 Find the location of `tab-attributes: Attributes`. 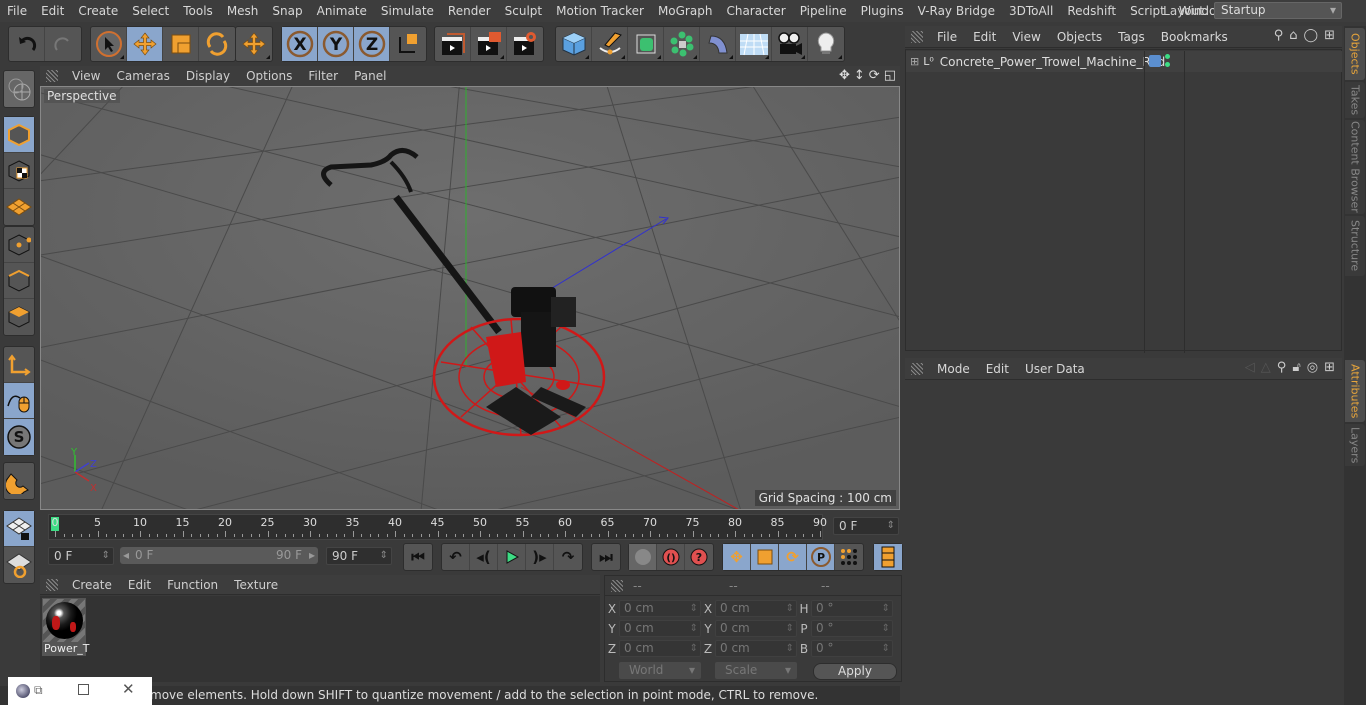

tab-attributes: Attributes is located at coordinates (1355, 391).